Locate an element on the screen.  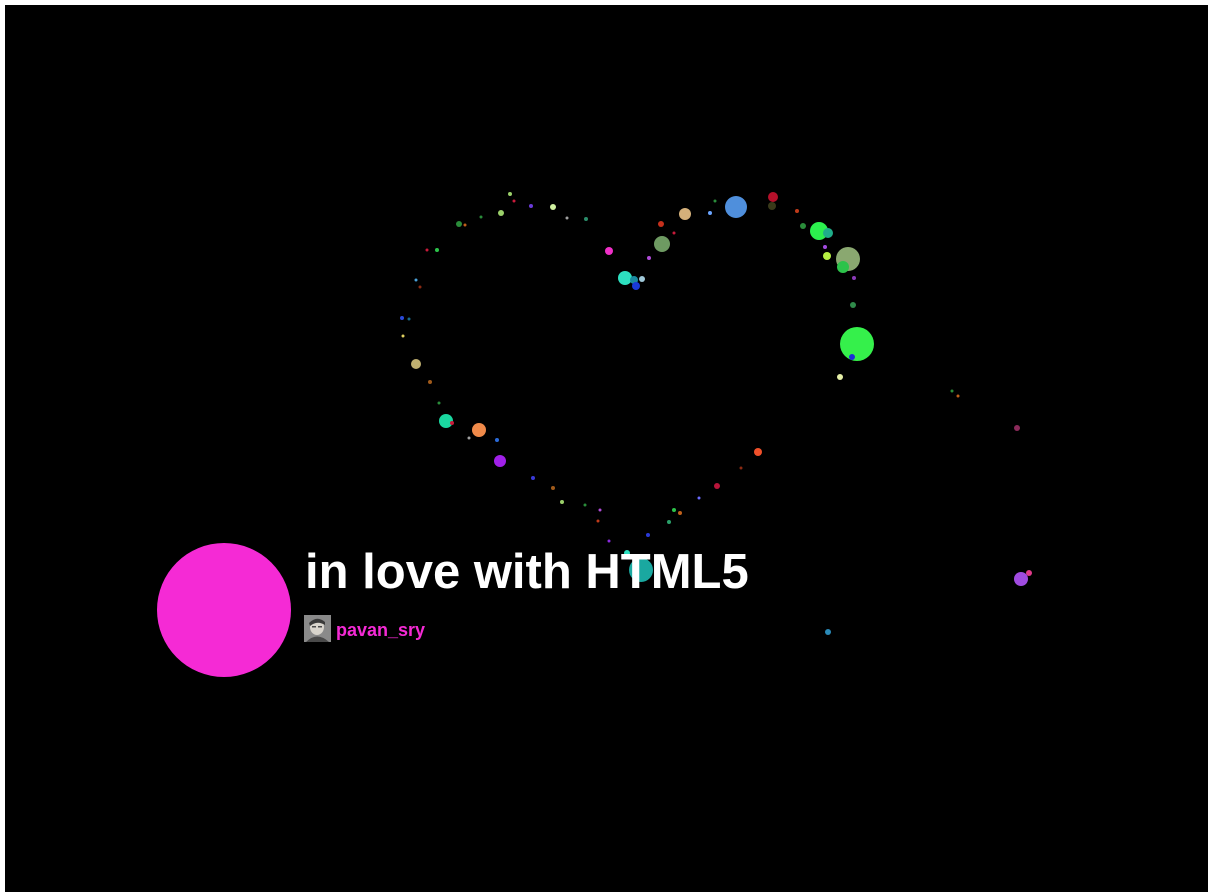
author-link: pavan_sry is located at coordinates (380, 630).